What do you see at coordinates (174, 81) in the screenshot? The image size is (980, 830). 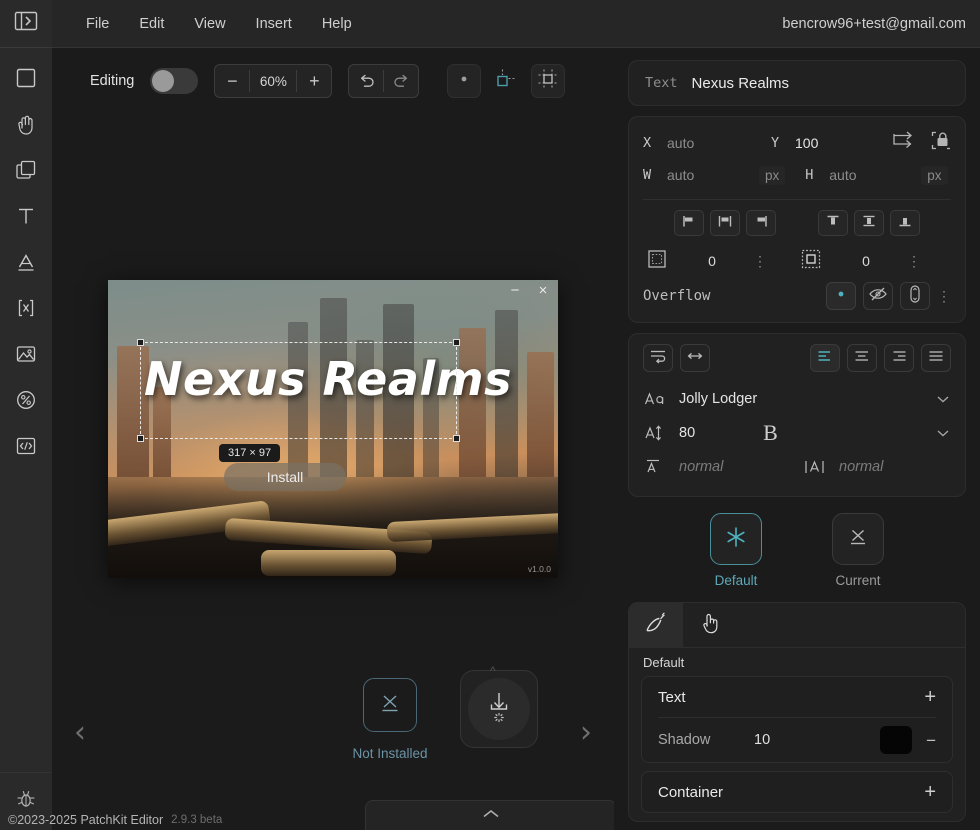 I see `editing-toggle` at bounding box center [174, 81].